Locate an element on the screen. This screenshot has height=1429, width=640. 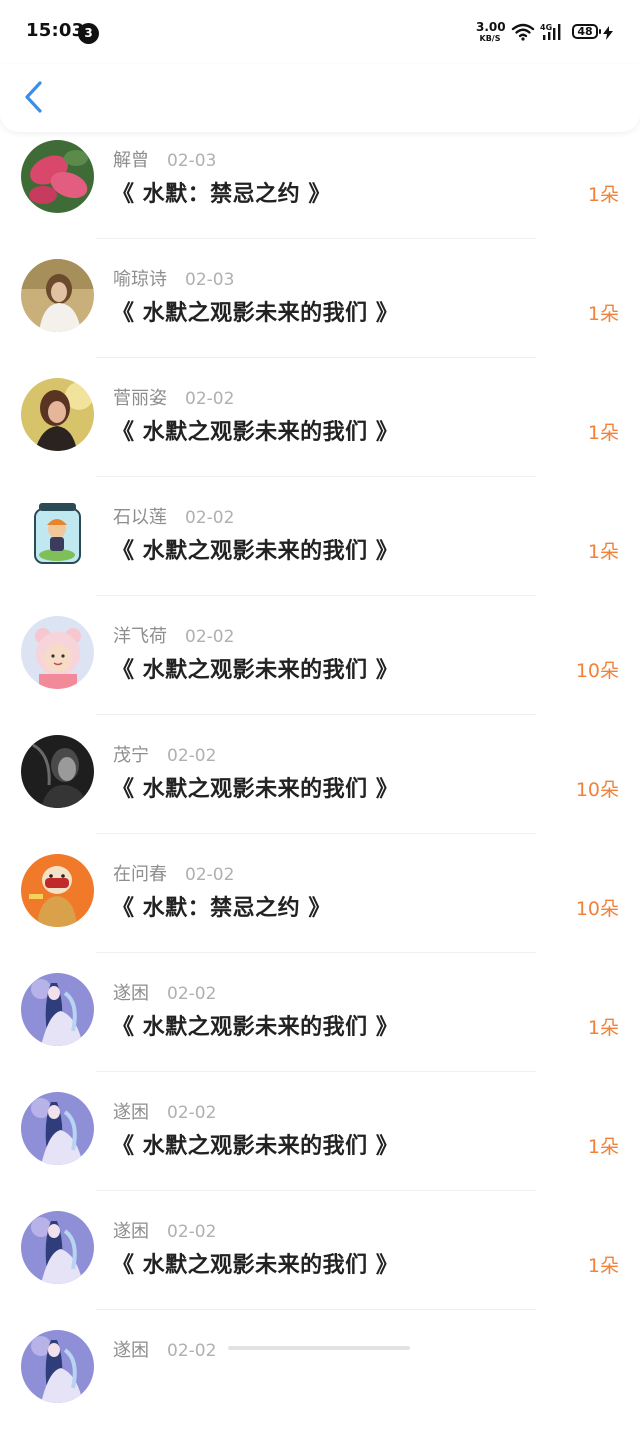
orange-character-avatar is located at coordinates (57, 890).